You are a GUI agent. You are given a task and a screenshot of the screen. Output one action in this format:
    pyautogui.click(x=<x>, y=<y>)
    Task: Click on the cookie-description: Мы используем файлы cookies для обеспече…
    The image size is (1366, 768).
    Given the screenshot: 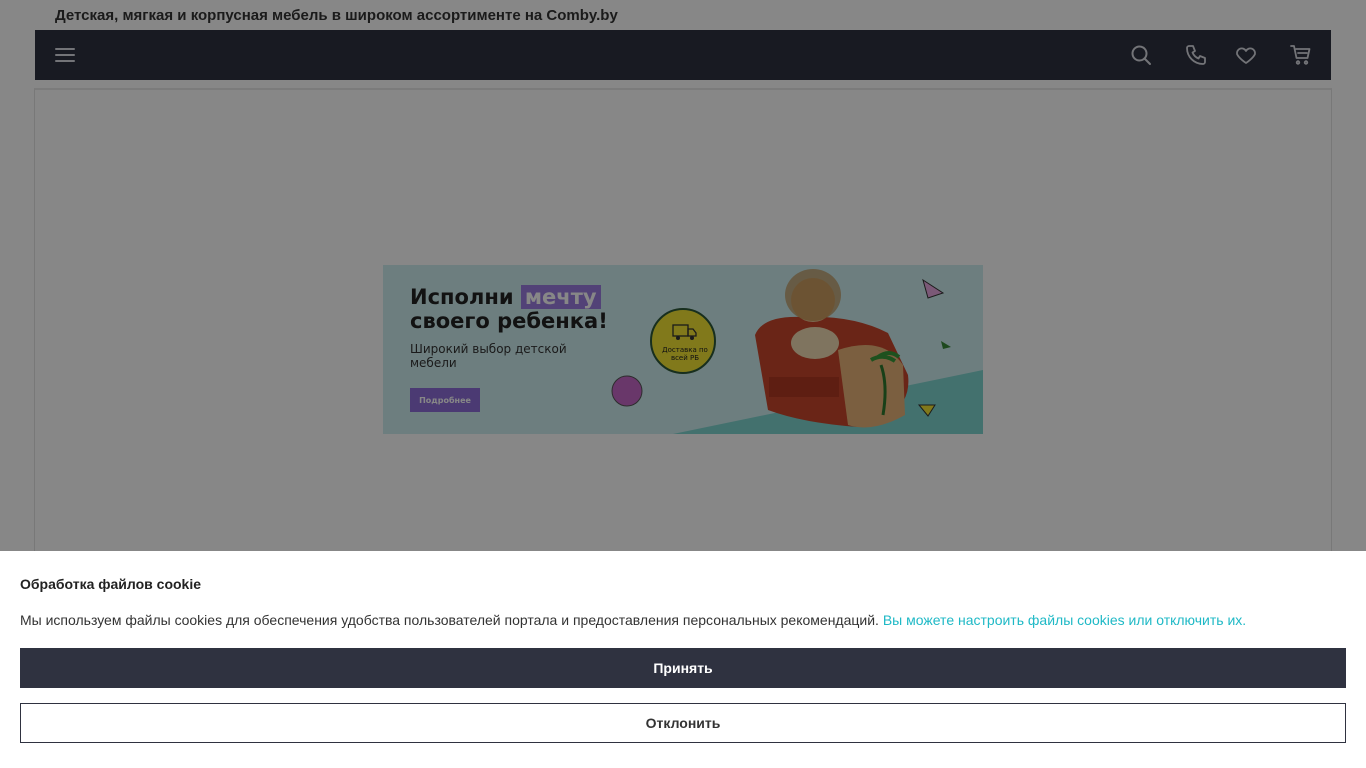 What is the action you would take?
    pyautogui.click(x=633, y=620)
    